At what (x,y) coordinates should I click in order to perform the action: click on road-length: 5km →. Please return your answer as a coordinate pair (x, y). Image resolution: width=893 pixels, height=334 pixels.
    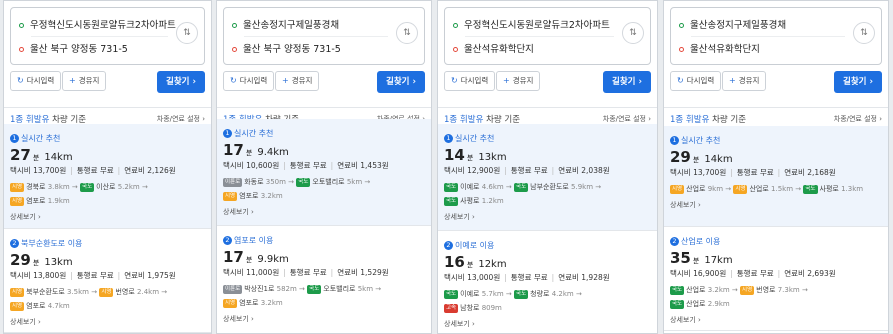
    Looking at the image, I should click on (369, 289).